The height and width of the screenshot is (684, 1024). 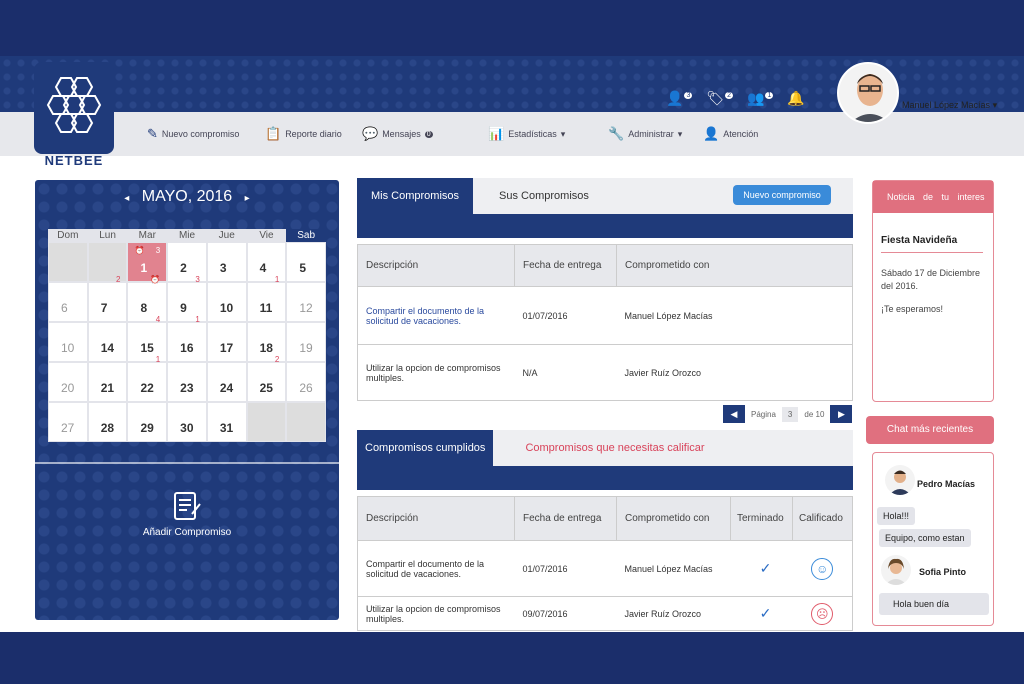 I want to click on happy-face-icon: ☺, so click(x=822, y=568).